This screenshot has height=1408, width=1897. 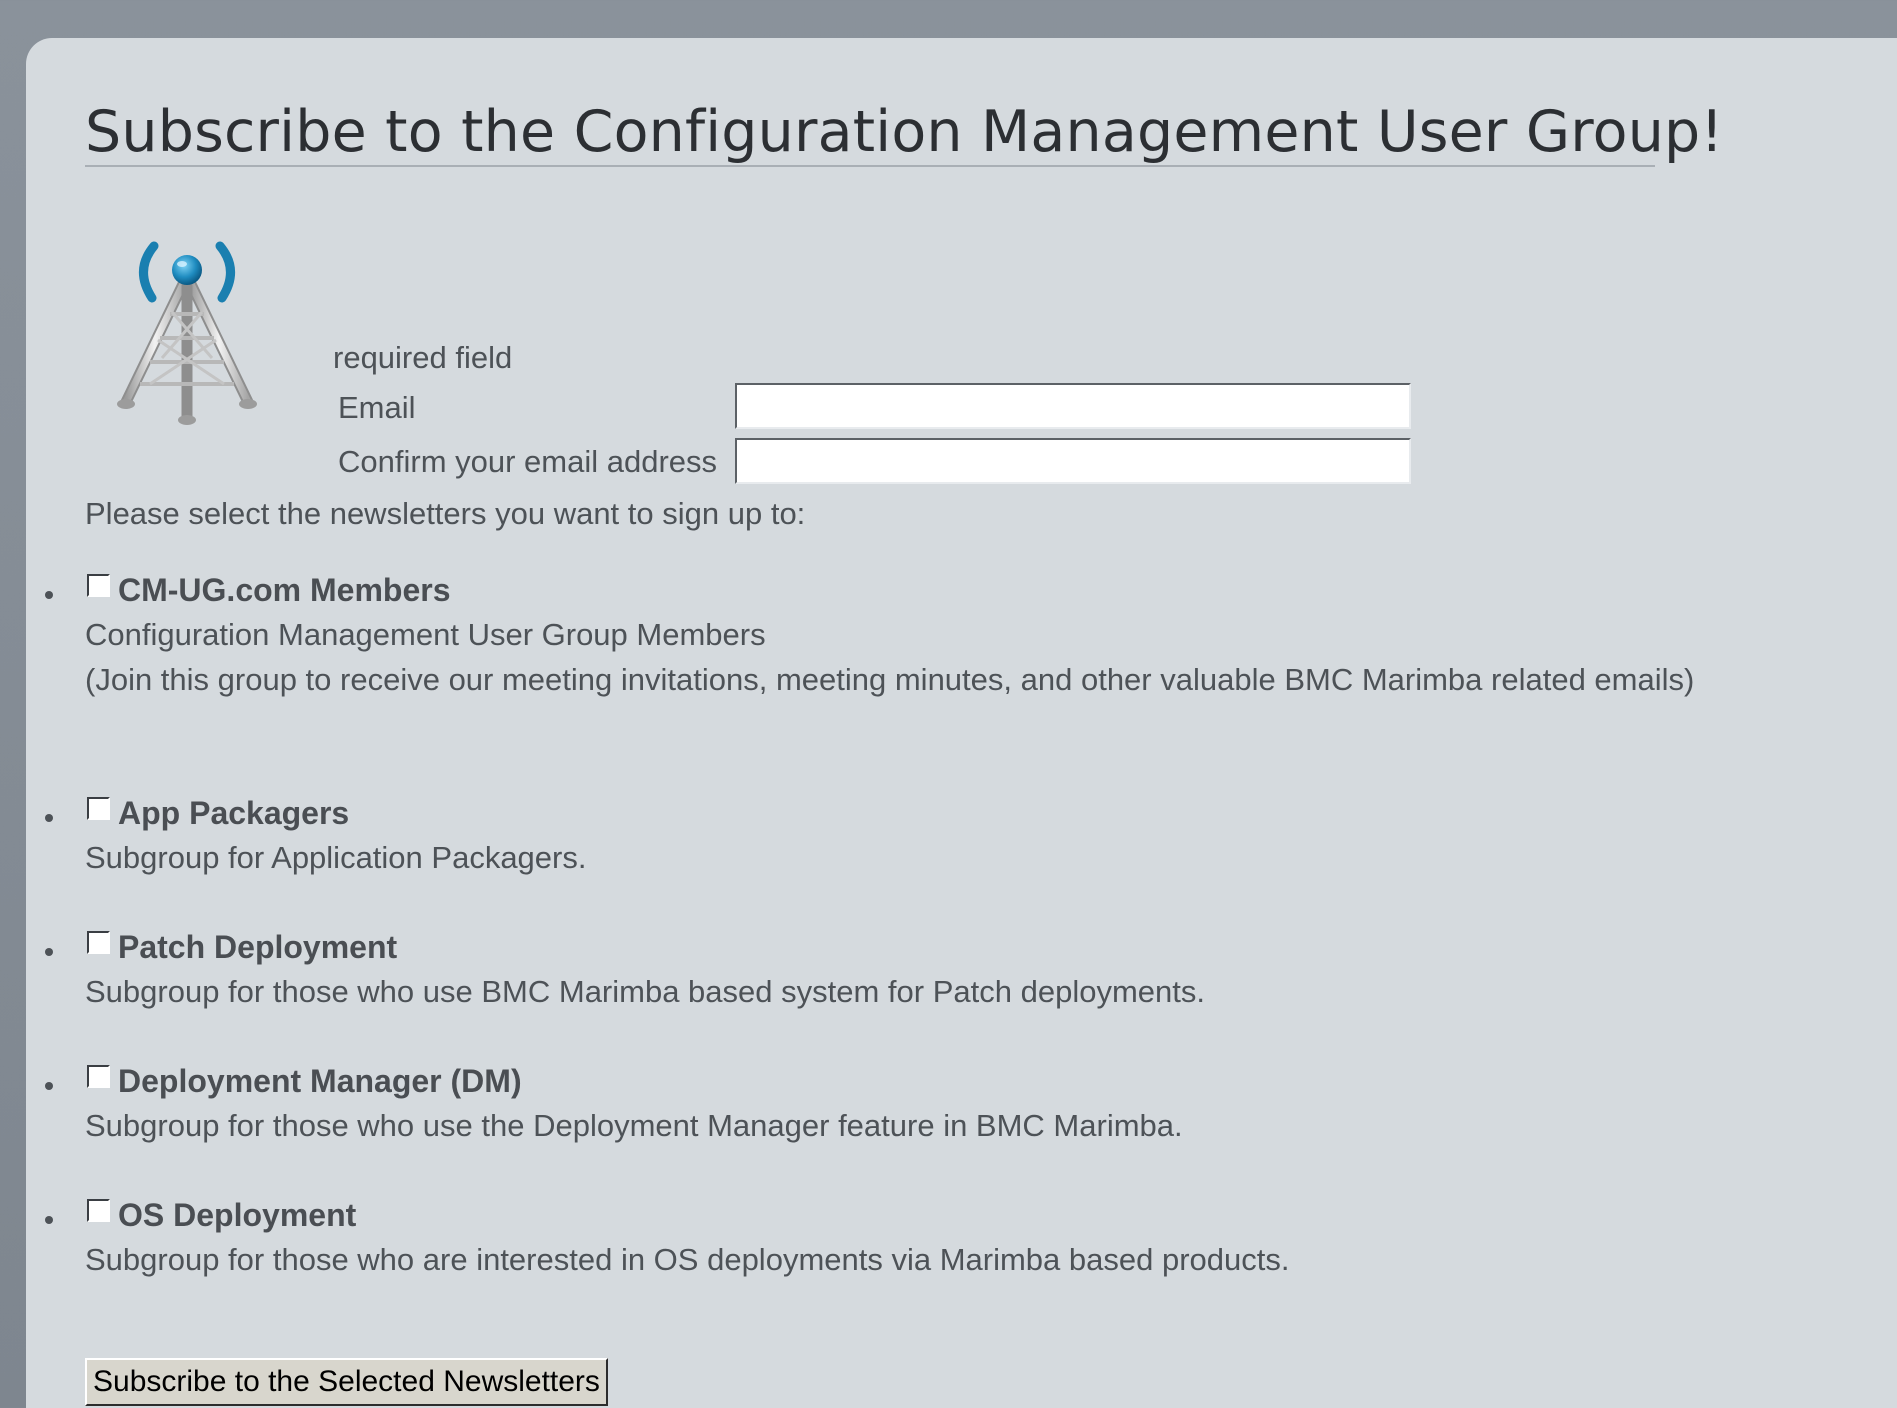 What do you see at coordinates (187, 333) in the screenshot?
I see `broadcast-tower-icon` at bounding box center [187, 333].